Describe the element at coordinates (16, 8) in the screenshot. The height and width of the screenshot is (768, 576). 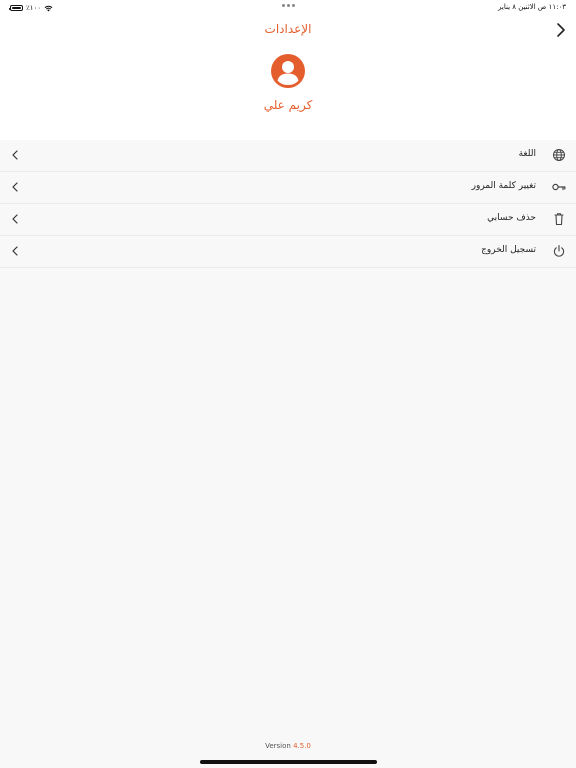
I see `battery-icon` at that location.